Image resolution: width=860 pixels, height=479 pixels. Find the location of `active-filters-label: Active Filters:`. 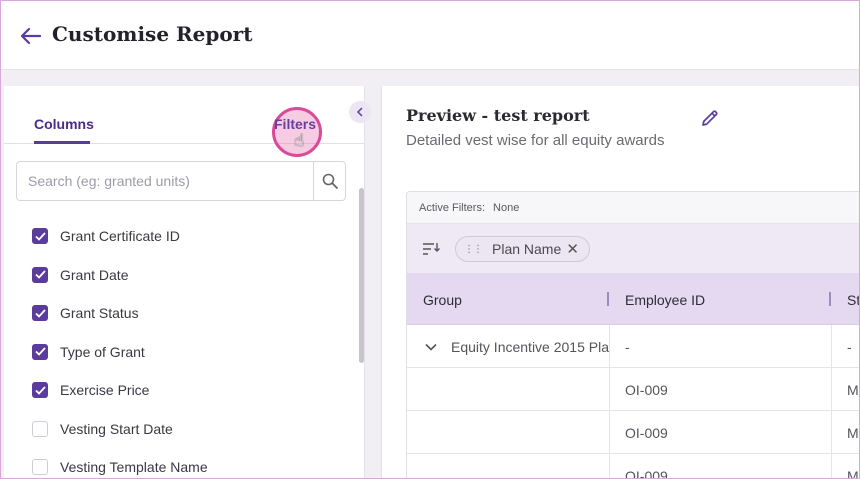

active-filters-label: Active Filters: is located at coordinates (452, 207).